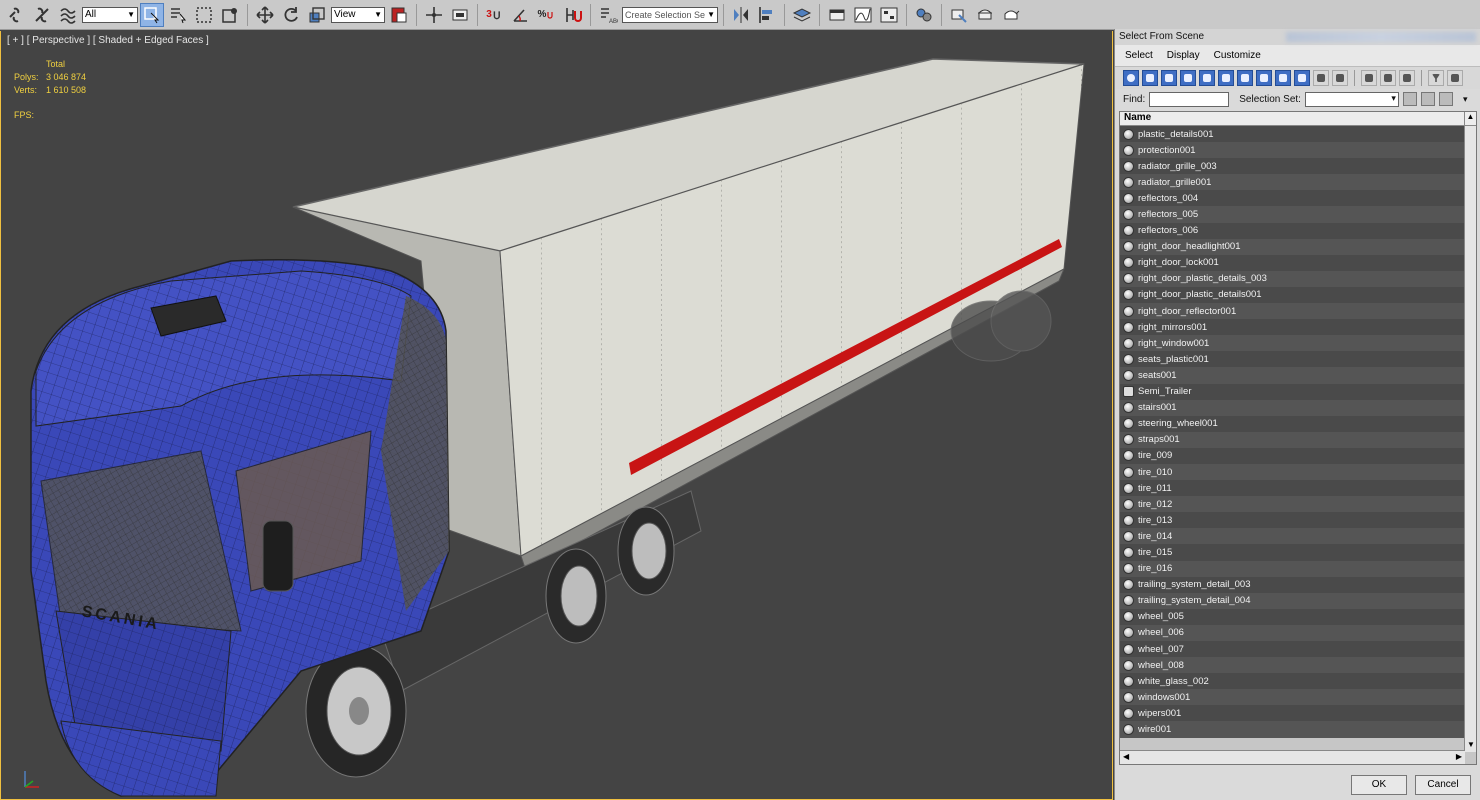 The width and height of the screenshot is (1480, 800). I want to click on list-item: plastic_details001, so click(1292, 134).